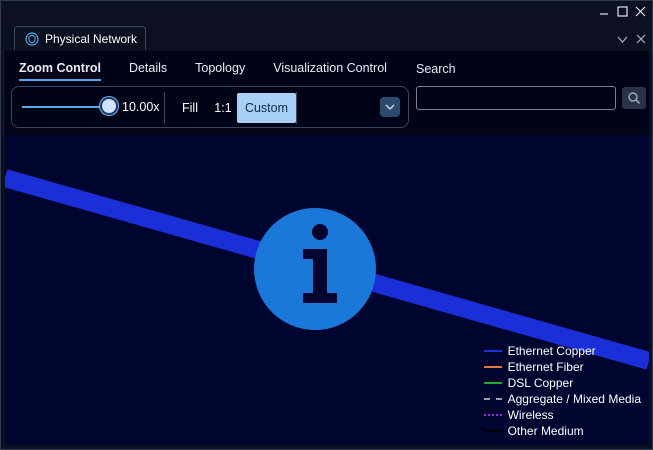 The height and width of the screenshot is (450, 653). I want to click on zoom-slider-thumb, so click(109, 106).